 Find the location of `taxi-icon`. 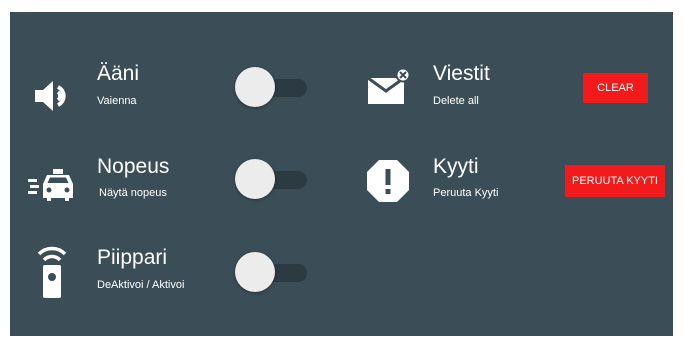

taxi-icon is located at coordinates (53, 184).